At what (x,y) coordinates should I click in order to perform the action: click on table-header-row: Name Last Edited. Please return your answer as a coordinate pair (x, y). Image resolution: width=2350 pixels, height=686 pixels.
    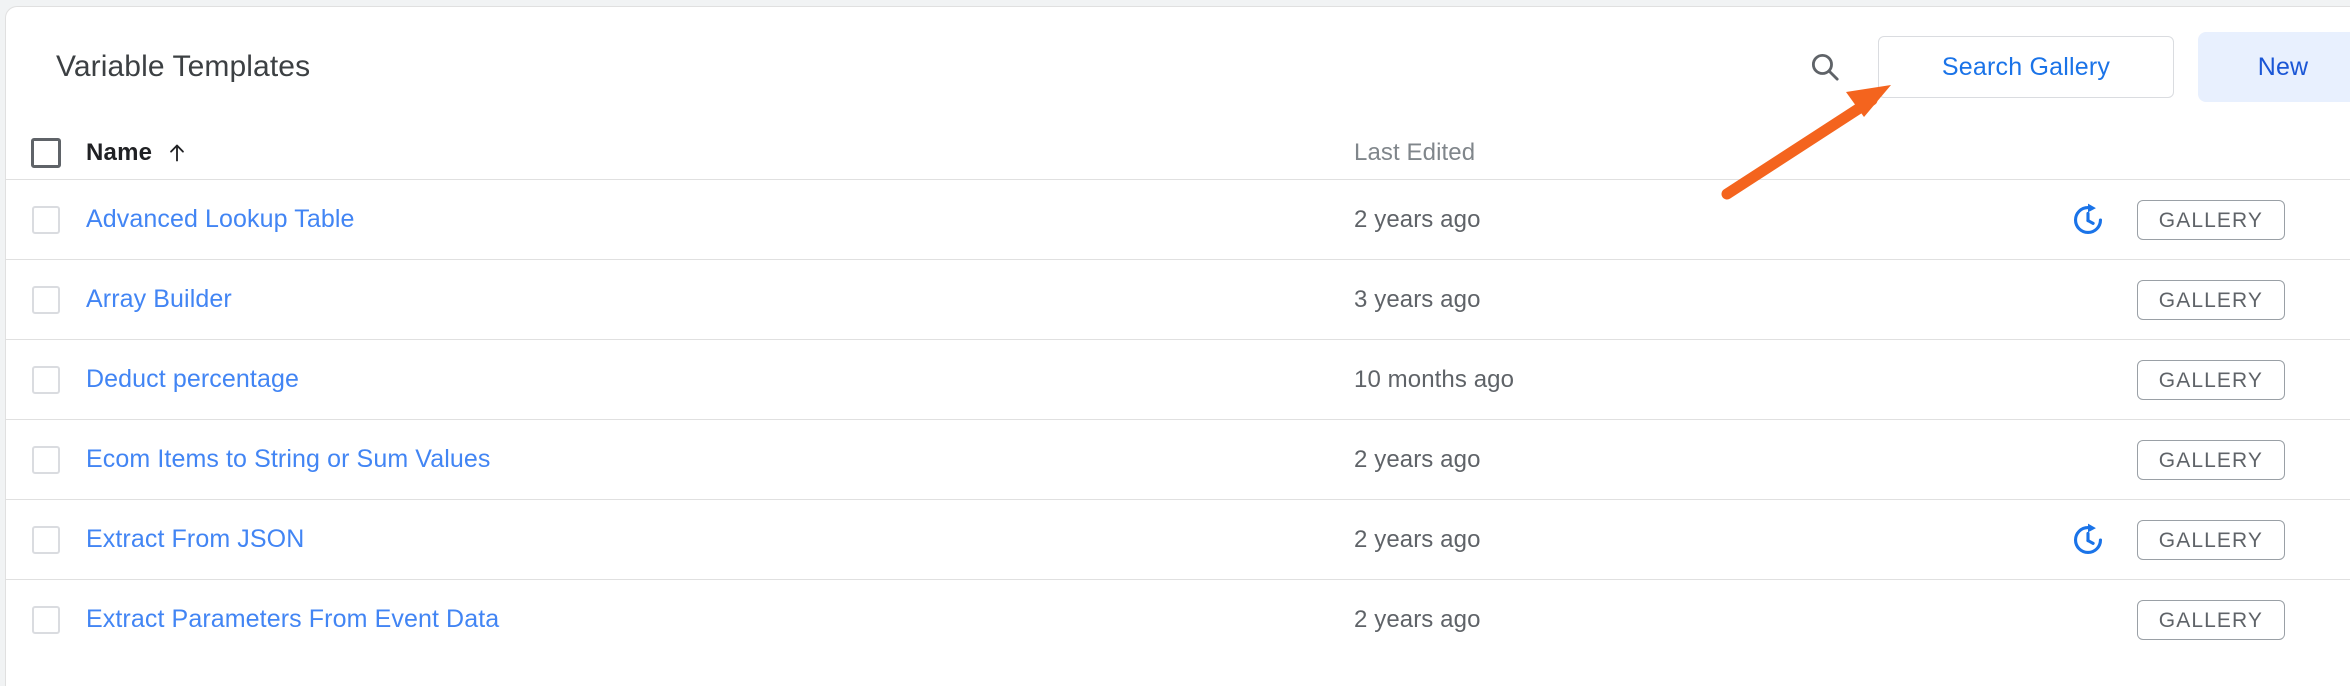
    Looking at the image, I should click on (1178, 153).